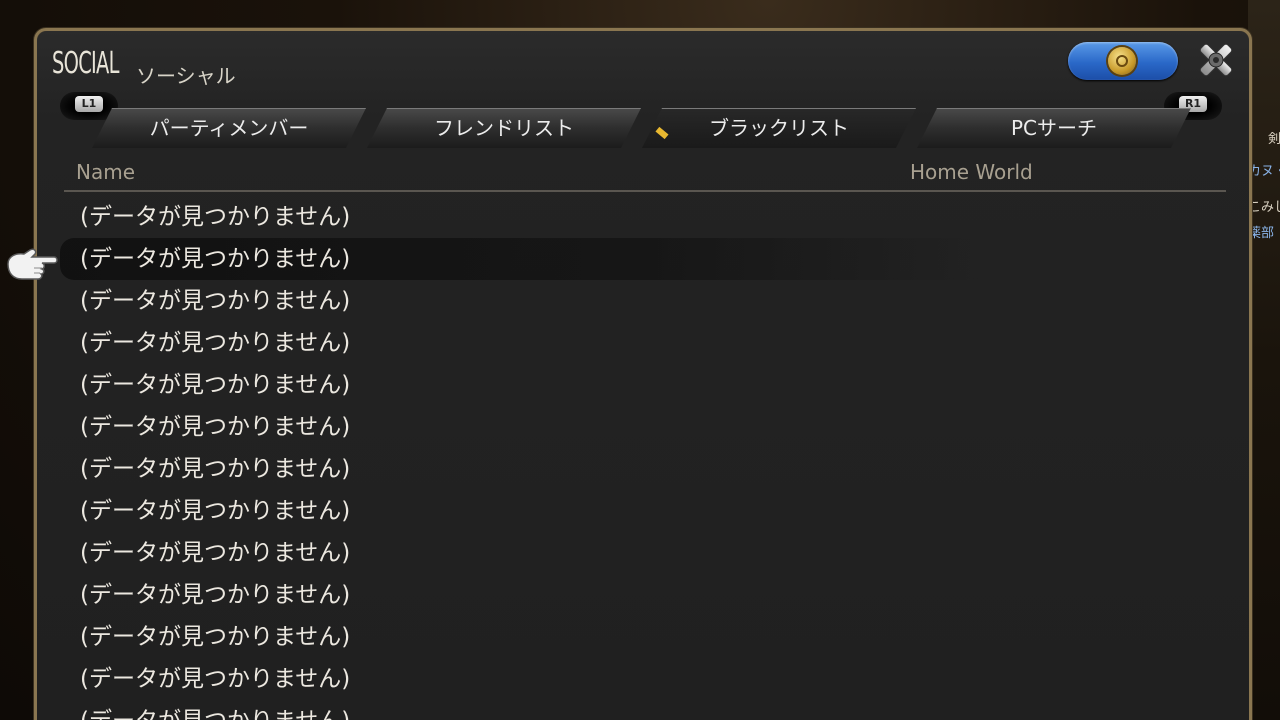 This screenshot has width=1280, height=720. Describe the element at coordinates (89, 104) in the screenshot. I see `l1-label: L1` at that location.